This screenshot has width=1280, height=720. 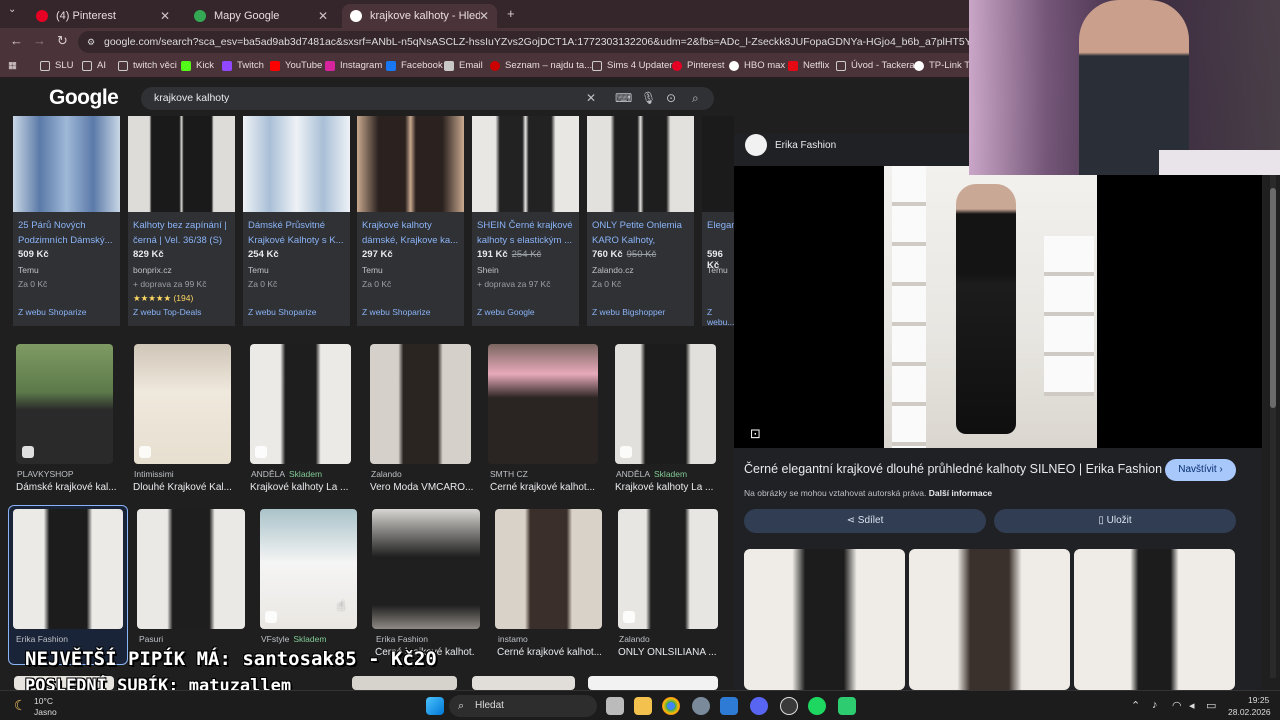 What do you see at coordinates (698, 65) in the screenshot?
I see `bookmark-pinterest: Pinterest` at bounding box center [698, 65].